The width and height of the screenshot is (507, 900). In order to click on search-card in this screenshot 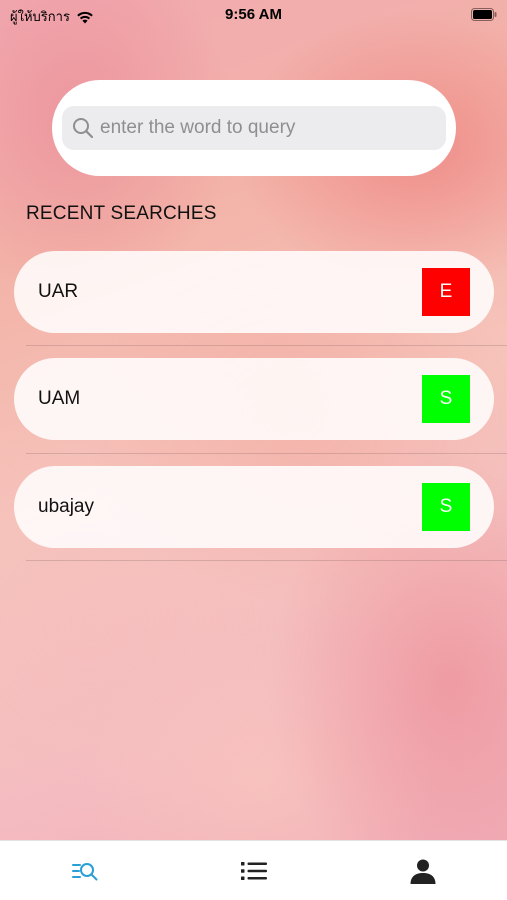, I will do `click(254, 128)`.